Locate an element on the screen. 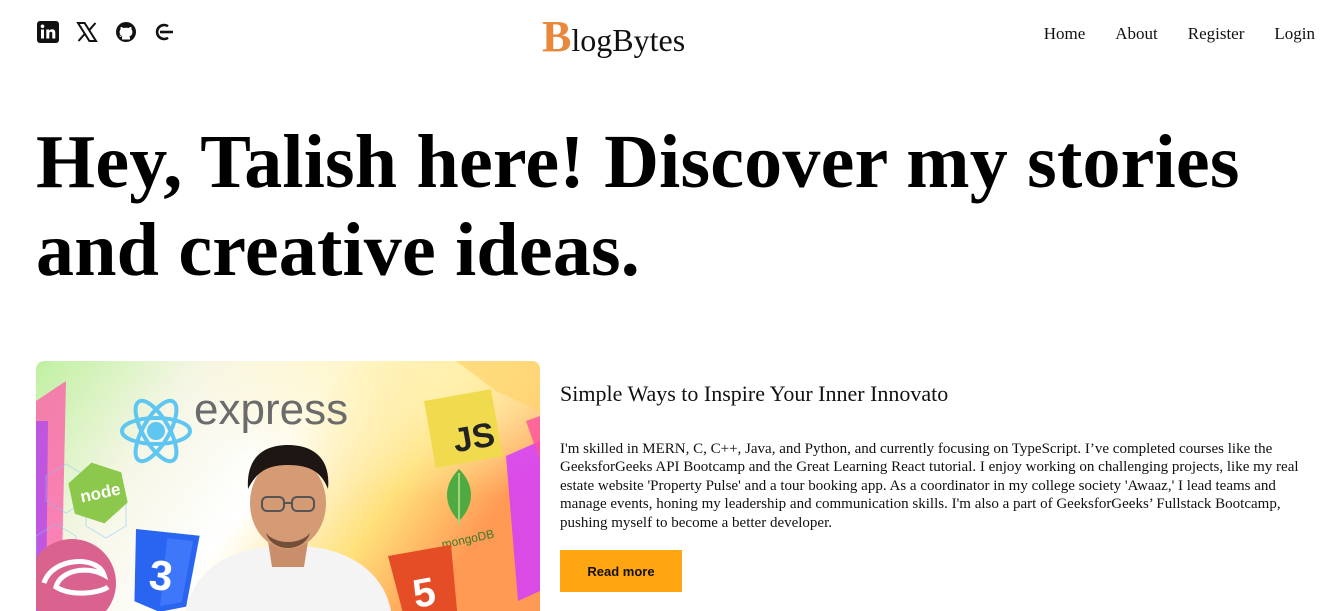 The height and width of the screenshot is (611, 1321). logo-initial: B is located at coordinates (557, 36).